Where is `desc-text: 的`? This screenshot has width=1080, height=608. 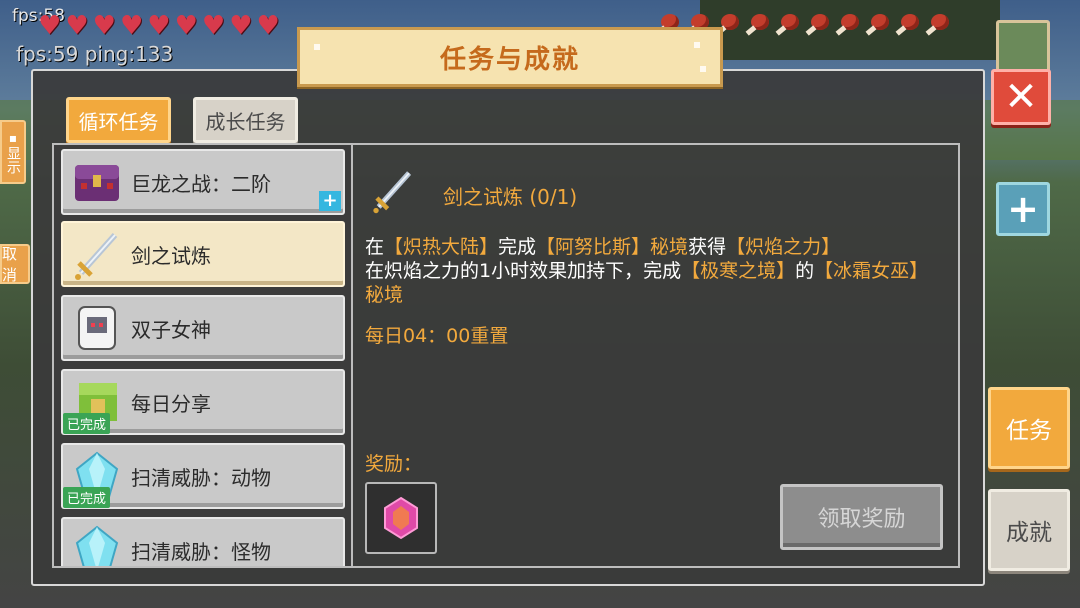 desc-text: 的 is located at coordinates (805, 271).